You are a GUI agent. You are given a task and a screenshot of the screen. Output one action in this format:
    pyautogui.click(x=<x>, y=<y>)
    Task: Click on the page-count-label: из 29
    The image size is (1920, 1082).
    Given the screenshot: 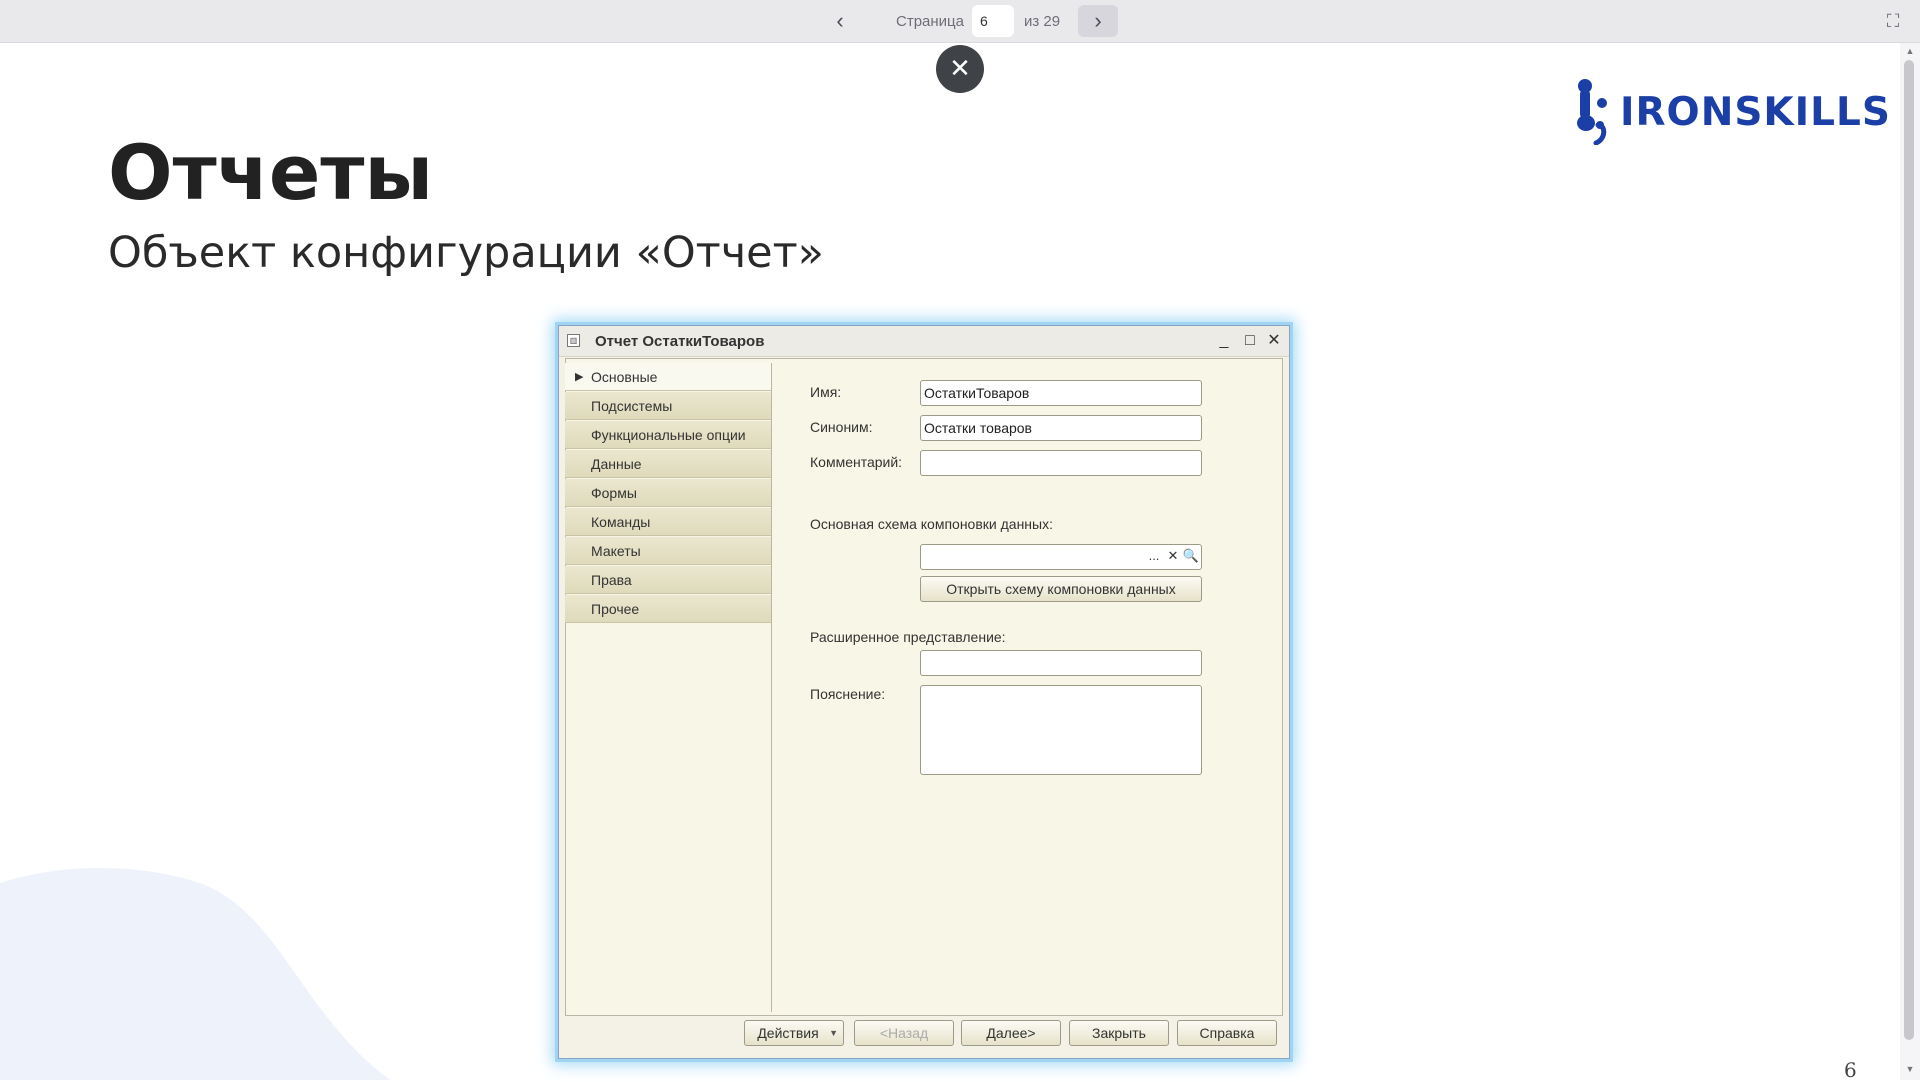 What is the action you would take?
    pyautogui.click(x=1042, y=21)
    